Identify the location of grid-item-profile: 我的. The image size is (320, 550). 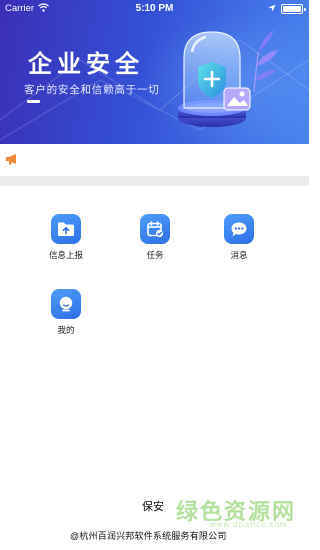
(66, 312).